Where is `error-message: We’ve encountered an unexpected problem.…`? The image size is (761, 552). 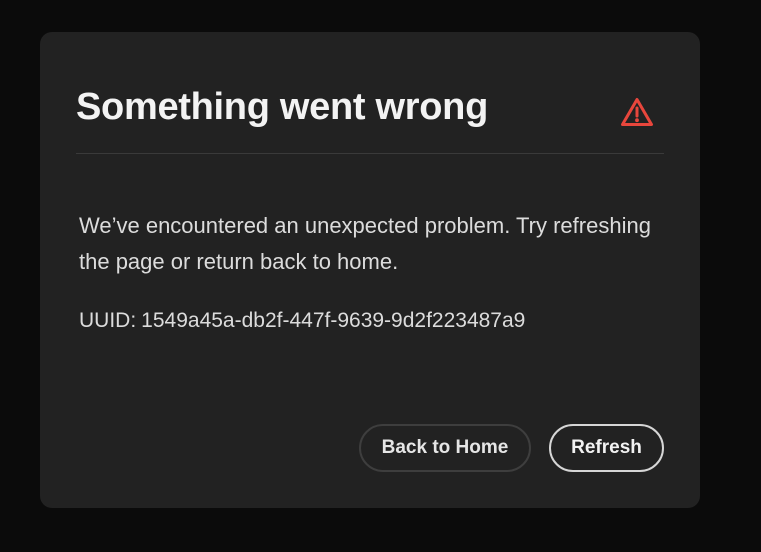 error-message: We’ve encountered an unexpected problem.… is located at coordinates (365, 243).